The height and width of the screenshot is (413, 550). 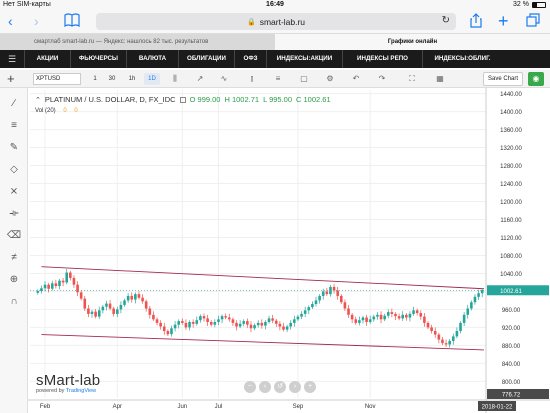 What do you see at coordinates (14, 236) in the screenshot?
I see `eraser-icon: ⌫` at bounding box center [14, 236].